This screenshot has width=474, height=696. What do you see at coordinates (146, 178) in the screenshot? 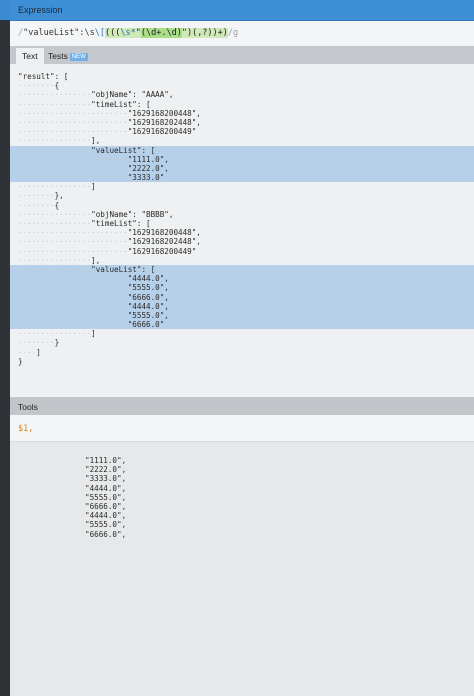
I see `text-line-content: "3333.0"` at bounding box center [146, 178].